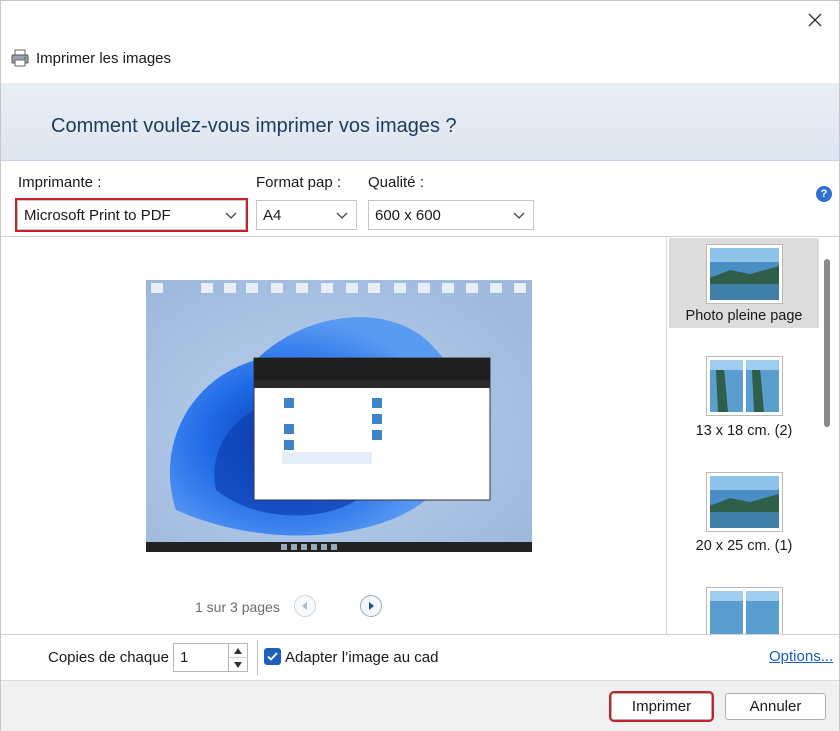  Describe the element at coordinates (451, 215) in the screenshot. I see `quality-select: 600 x 600` at that location.